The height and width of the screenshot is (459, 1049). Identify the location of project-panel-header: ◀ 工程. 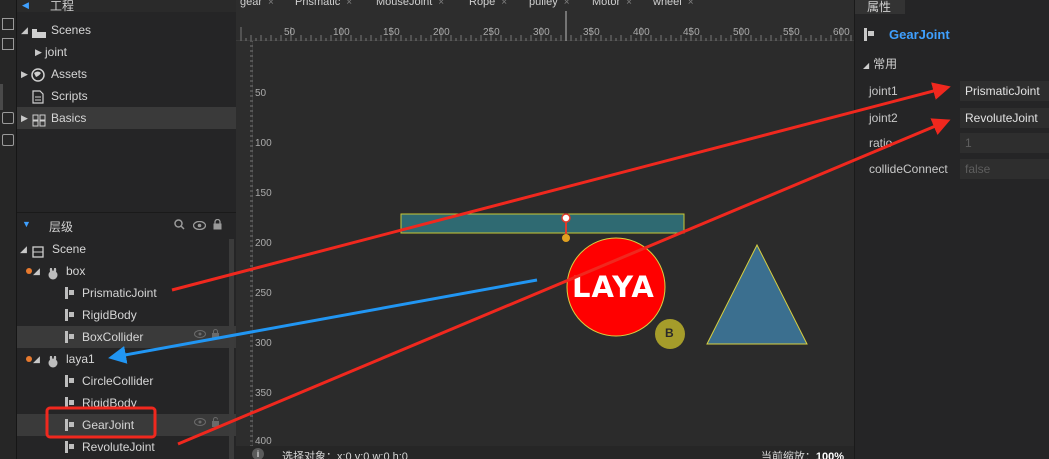
(126, 6).